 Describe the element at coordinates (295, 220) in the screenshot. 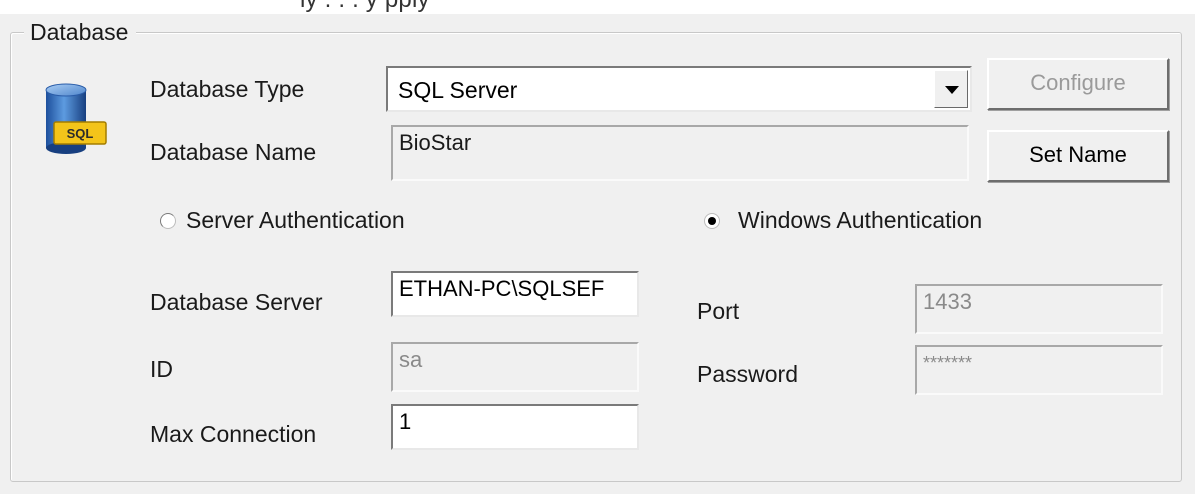

I see `server-authentication-label: Server Authentication` at that location.